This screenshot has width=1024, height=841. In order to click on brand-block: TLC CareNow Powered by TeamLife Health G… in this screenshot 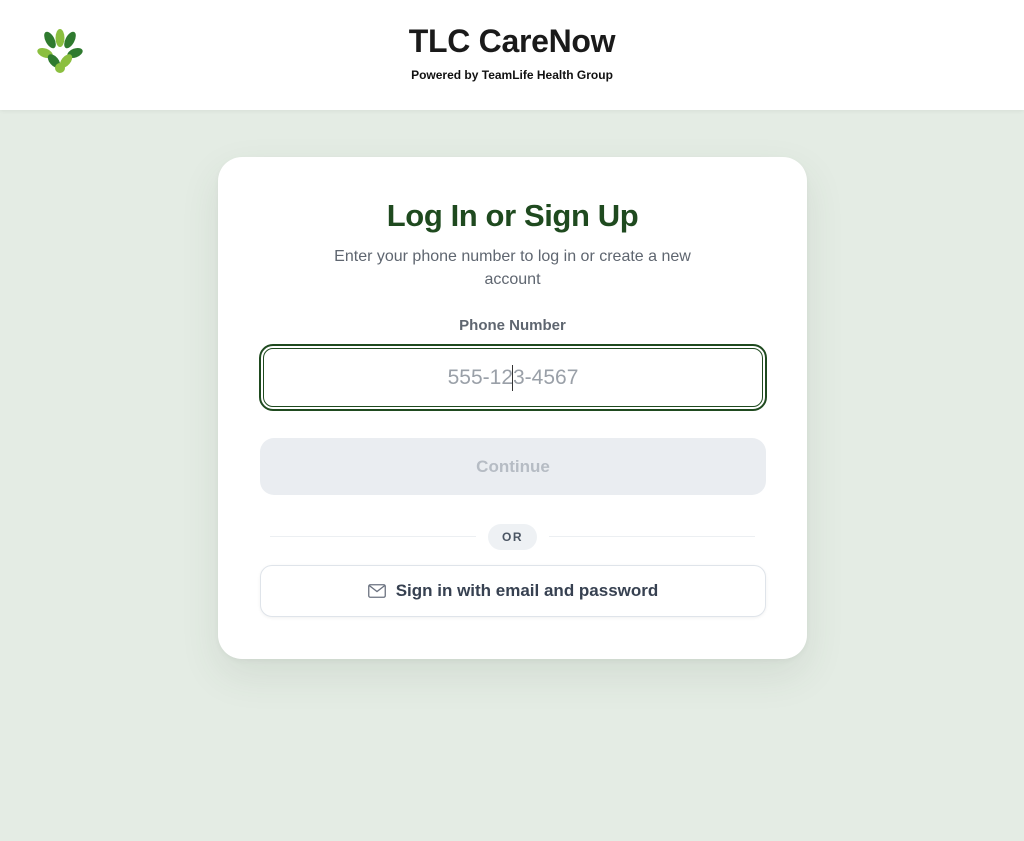, I will do `click(512, 52)`.